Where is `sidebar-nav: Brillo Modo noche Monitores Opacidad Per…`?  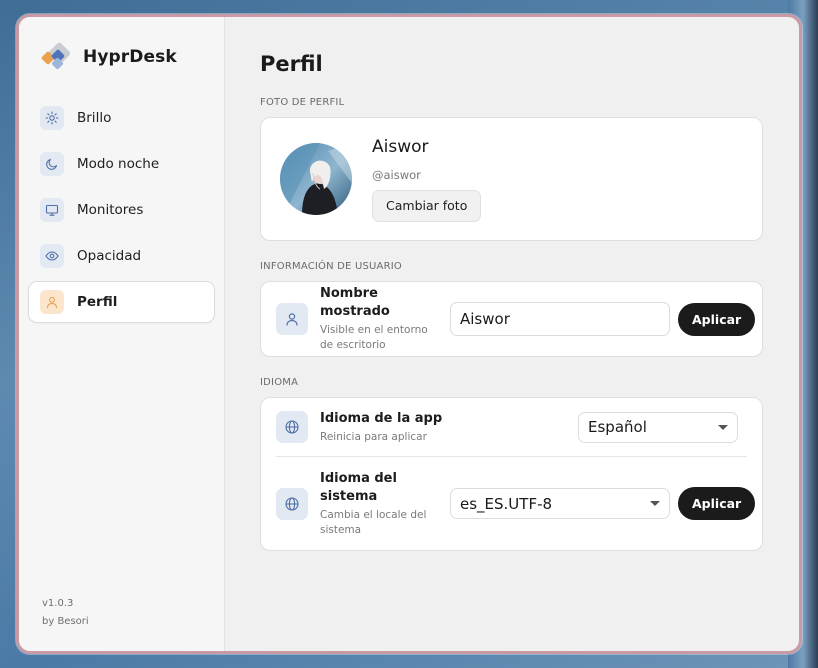
sidebar-nav: Brillo Modo noche Monitores Opacidad Per… is located at coordinates (121, 210).